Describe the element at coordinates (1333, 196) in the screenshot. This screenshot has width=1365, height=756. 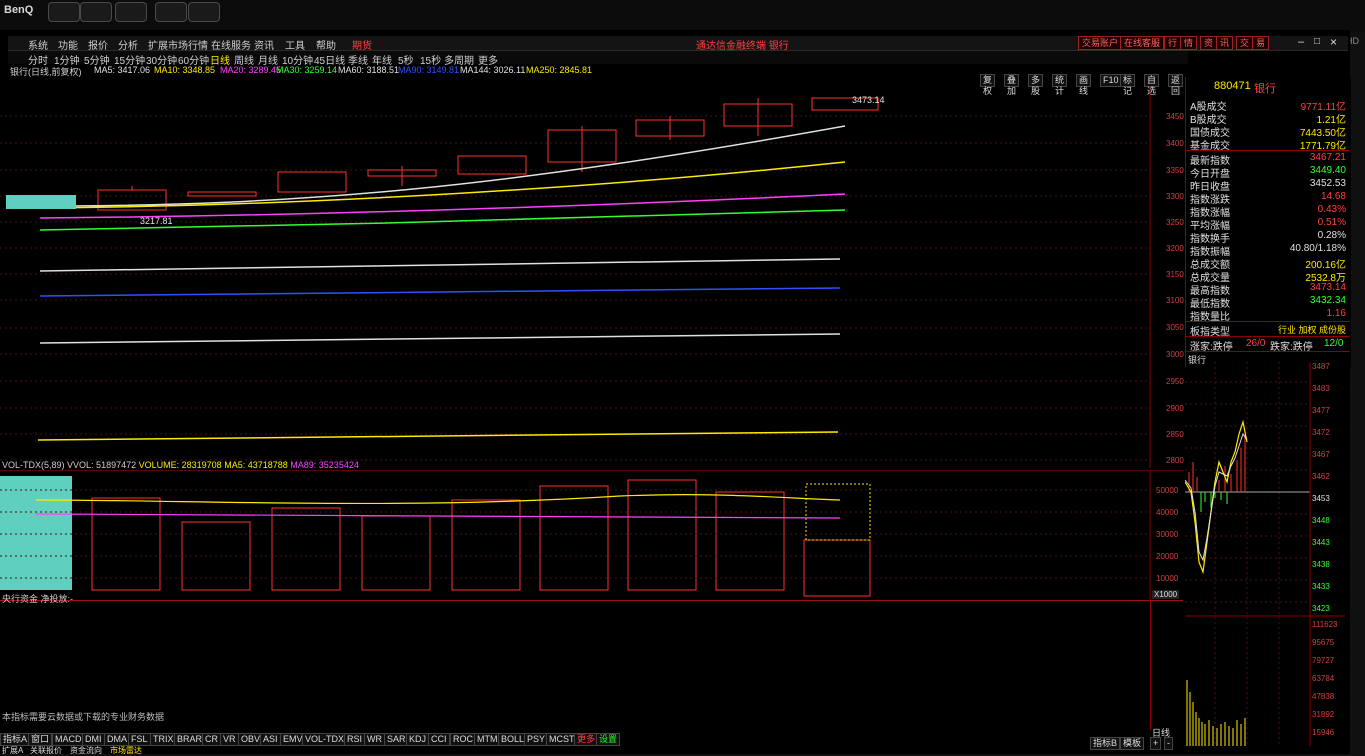
I see `panel-value: 14.68` at that location.